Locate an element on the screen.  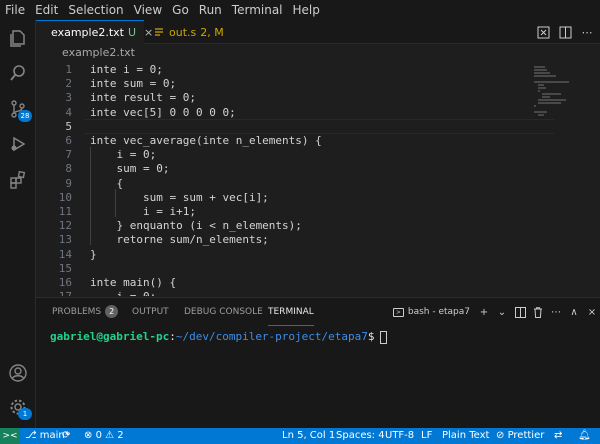
line-number: 16 is located at coordinates (65, 282).